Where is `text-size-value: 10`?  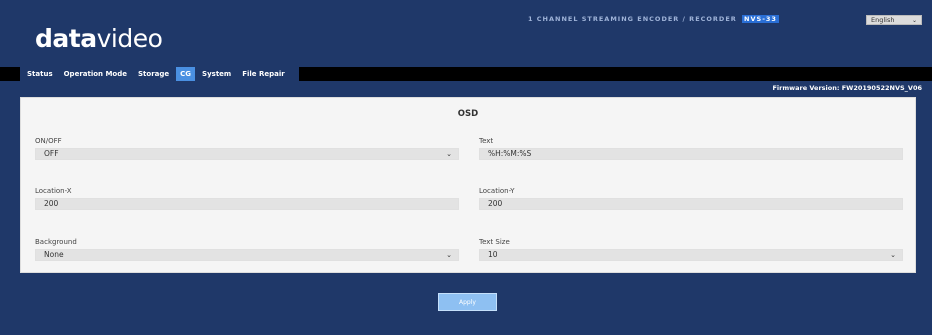 text-size-value: 10 is located at coordinates (493, 254).